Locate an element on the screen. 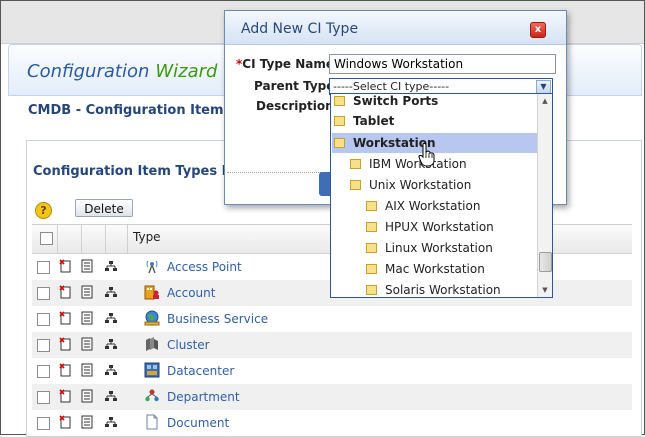  dropdown-option: Solaris Workstation is located at coordinates (433, 288).